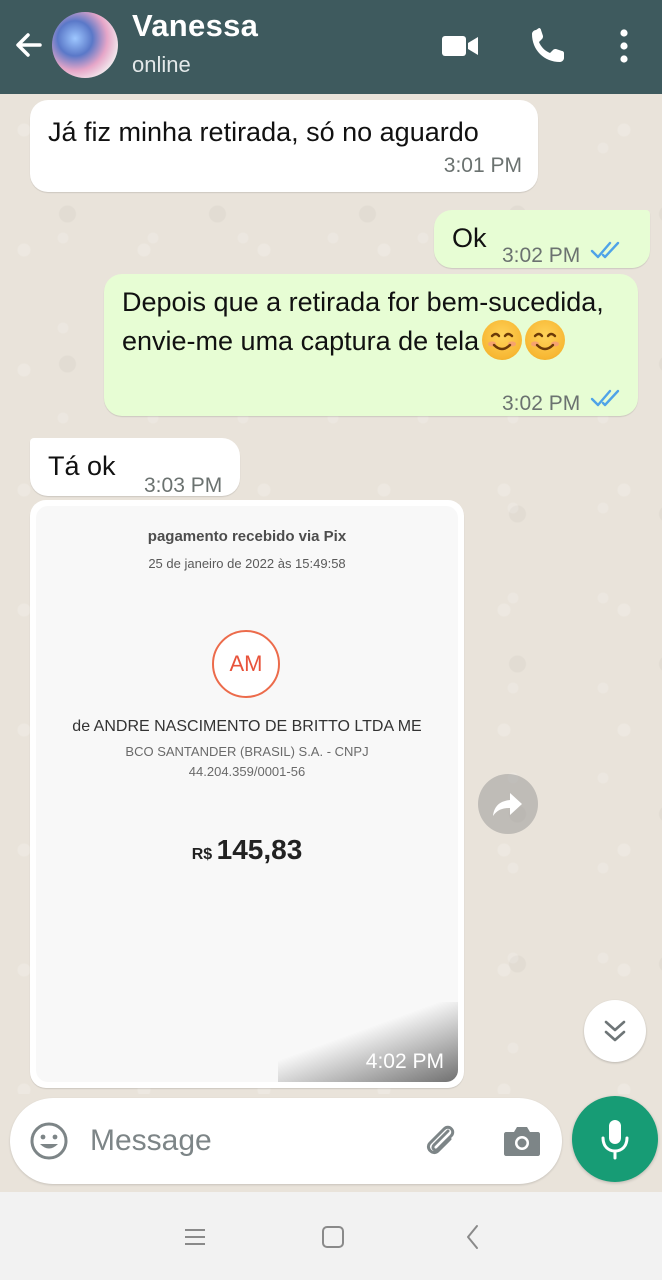 The image size is (662, 1280). I want to click on back-arrow-icon, so click(29, 45).